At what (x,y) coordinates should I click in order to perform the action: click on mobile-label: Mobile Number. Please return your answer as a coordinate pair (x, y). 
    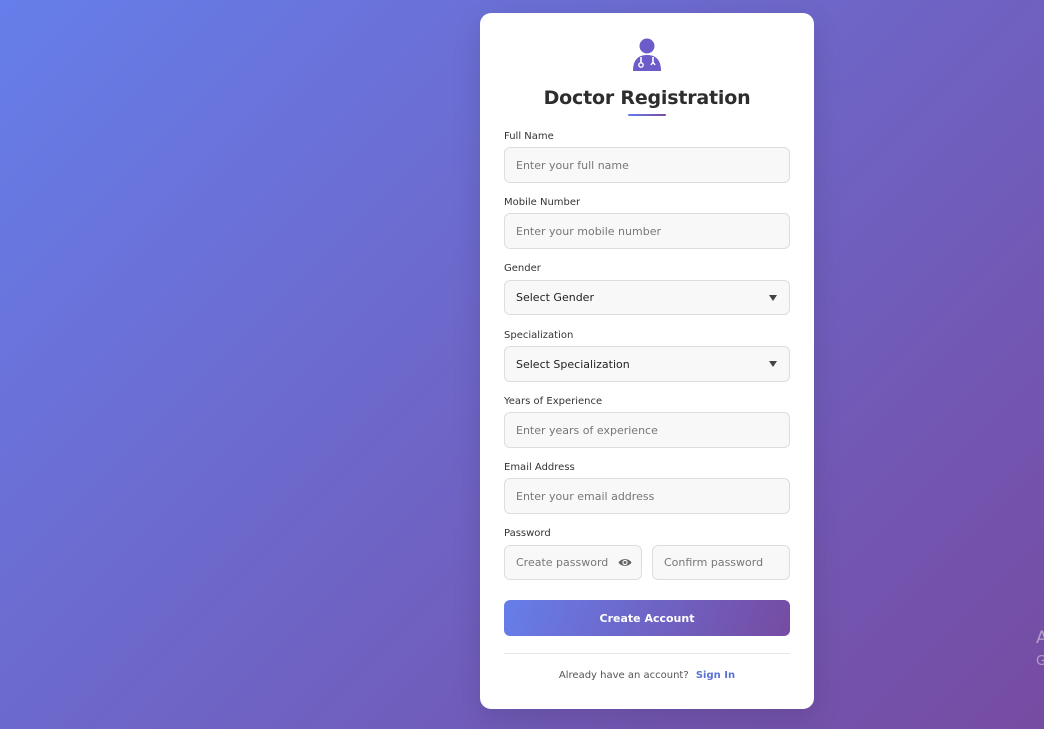
    Looking at the image, I should click on (542, 202).